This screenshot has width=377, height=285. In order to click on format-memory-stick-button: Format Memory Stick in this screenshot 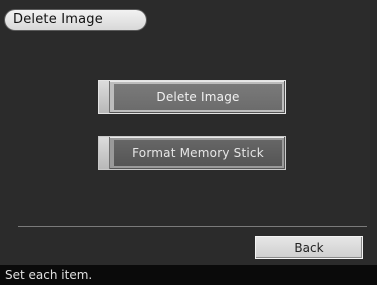, I will do `click(192, 153)`.